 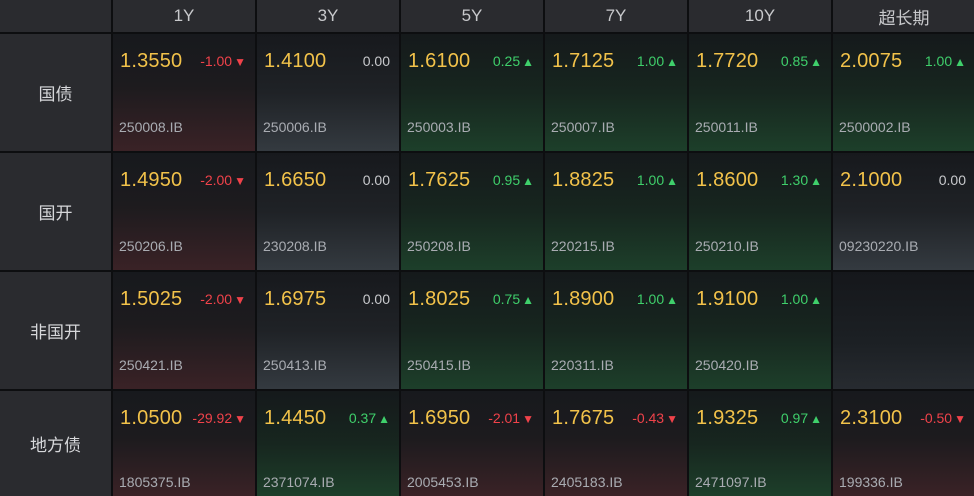 What do you see at coordinates (506, 299) in the screenshot?
I see `change-value: 0.75` at bounding box center [506, 299].